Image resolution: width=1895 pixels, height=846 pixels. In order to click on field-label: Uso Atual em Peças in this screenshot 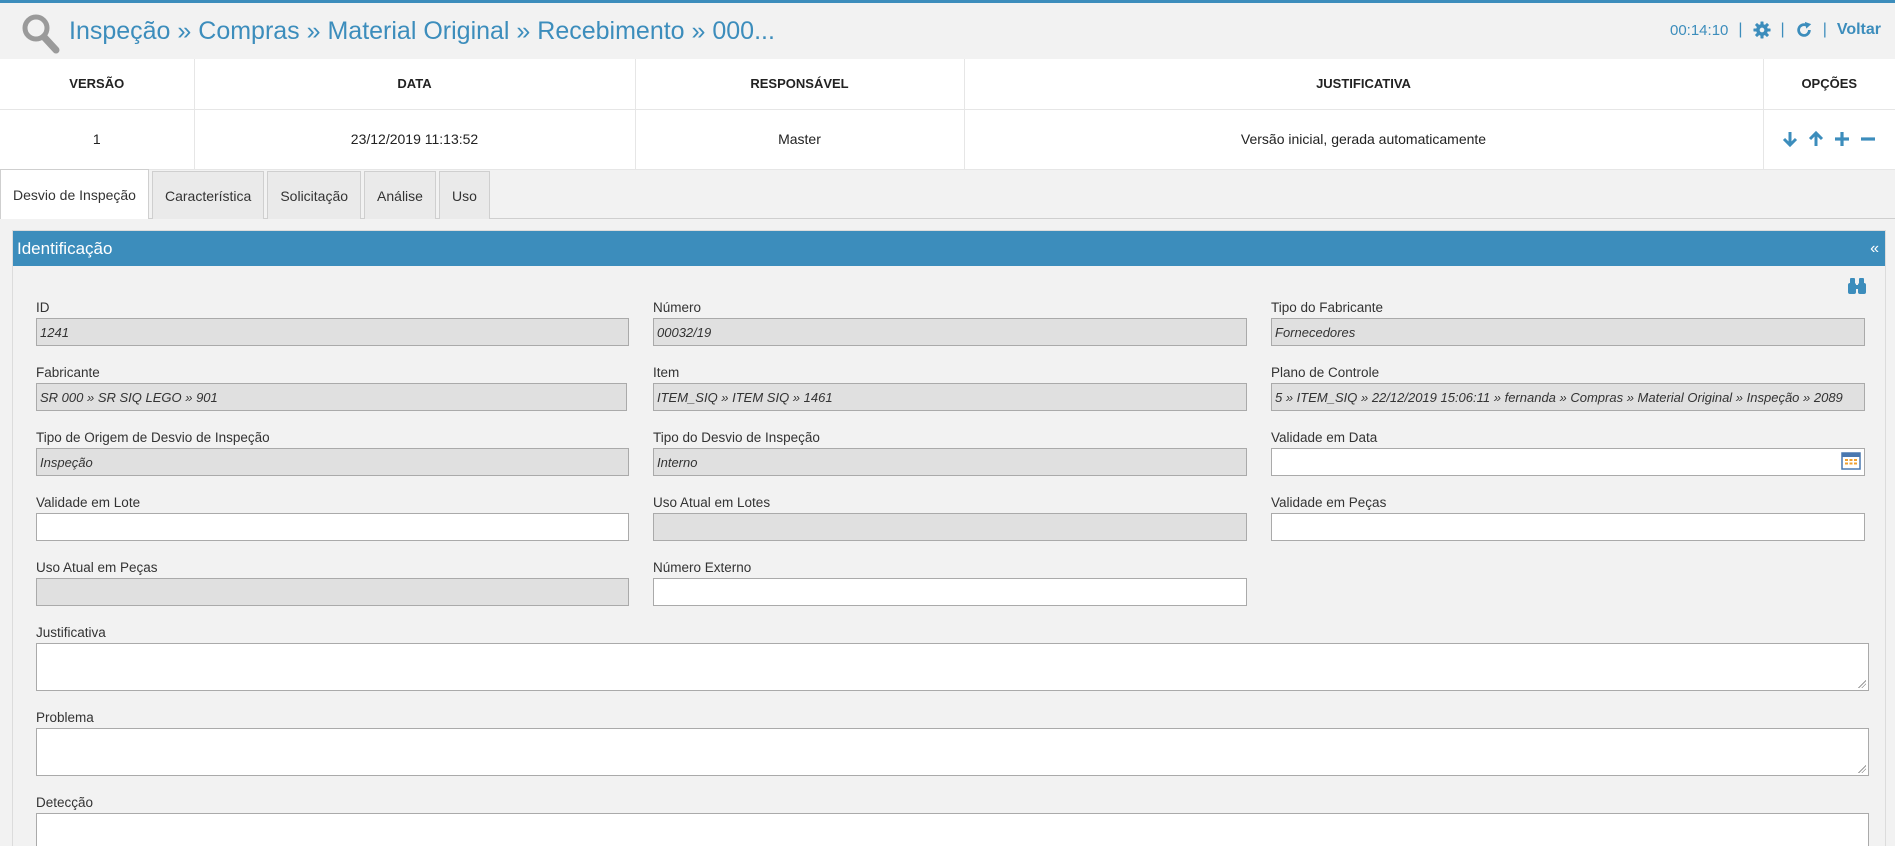, I will do `click(97, 567)`.